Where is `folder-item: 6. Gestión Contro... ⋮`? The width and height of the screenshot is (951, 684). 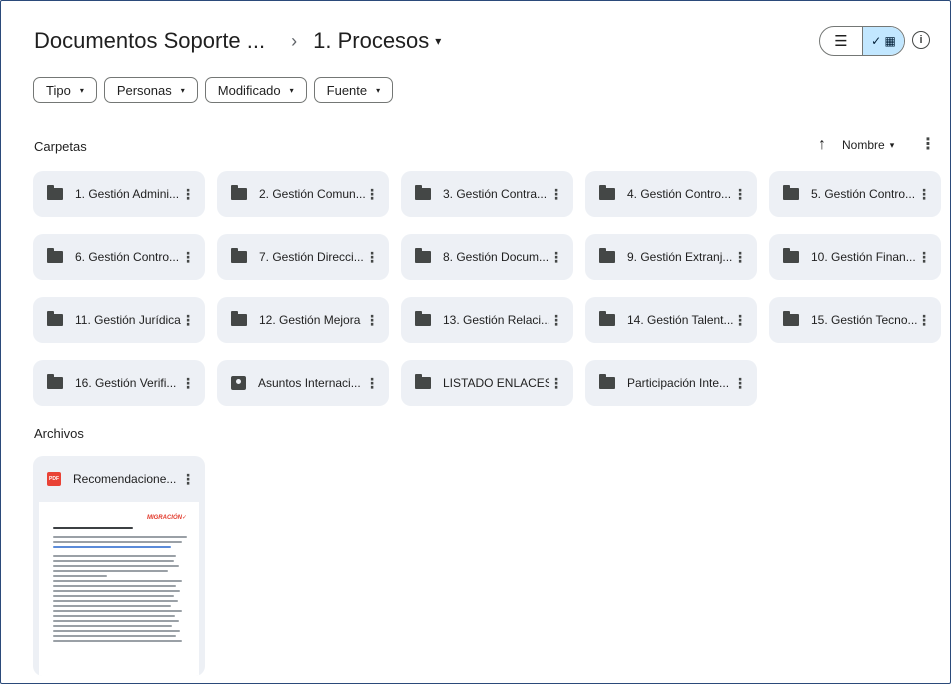 folder-item: 6. Gestión Contro... ⋮ is located at coordinates (119, 257).